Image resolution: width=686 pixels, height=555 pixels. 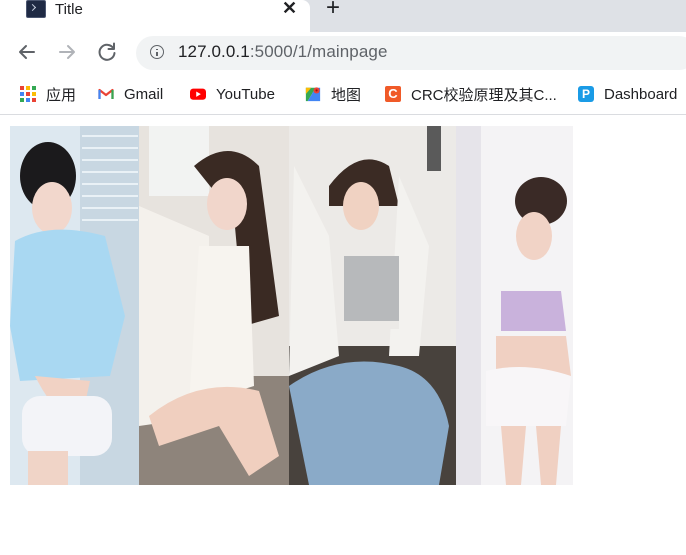 I want to click on bookmark-dashboard: P Dashboard, so click(x=627, y=94).